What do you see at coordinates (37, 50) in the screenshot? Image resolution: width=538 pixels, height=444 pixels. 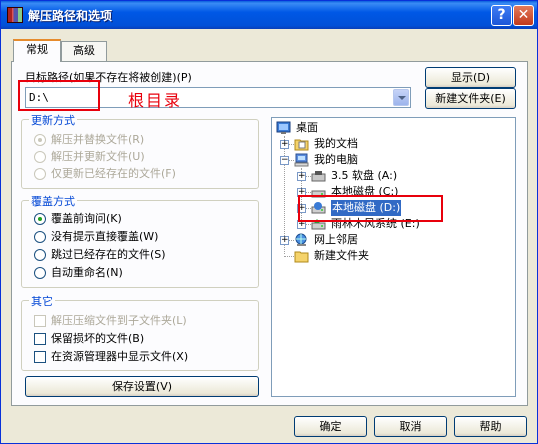 I see `tab-general: 常规` at bounding box center [37, 50].